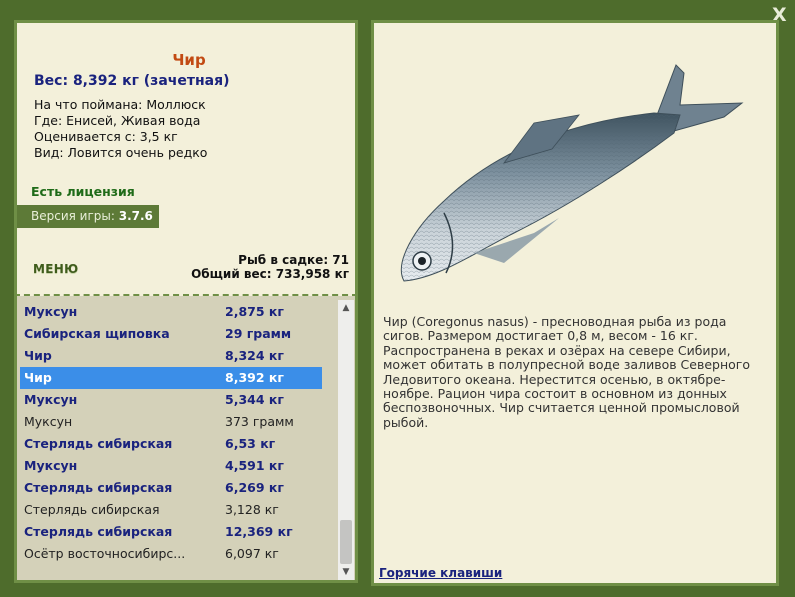 The width and height of the screenshot is (795, 597). What do you see at coordinates (171, 422) in the screenshot?
I see `list-item: Муксун 373 грамм` at bounding box center [171, 422].